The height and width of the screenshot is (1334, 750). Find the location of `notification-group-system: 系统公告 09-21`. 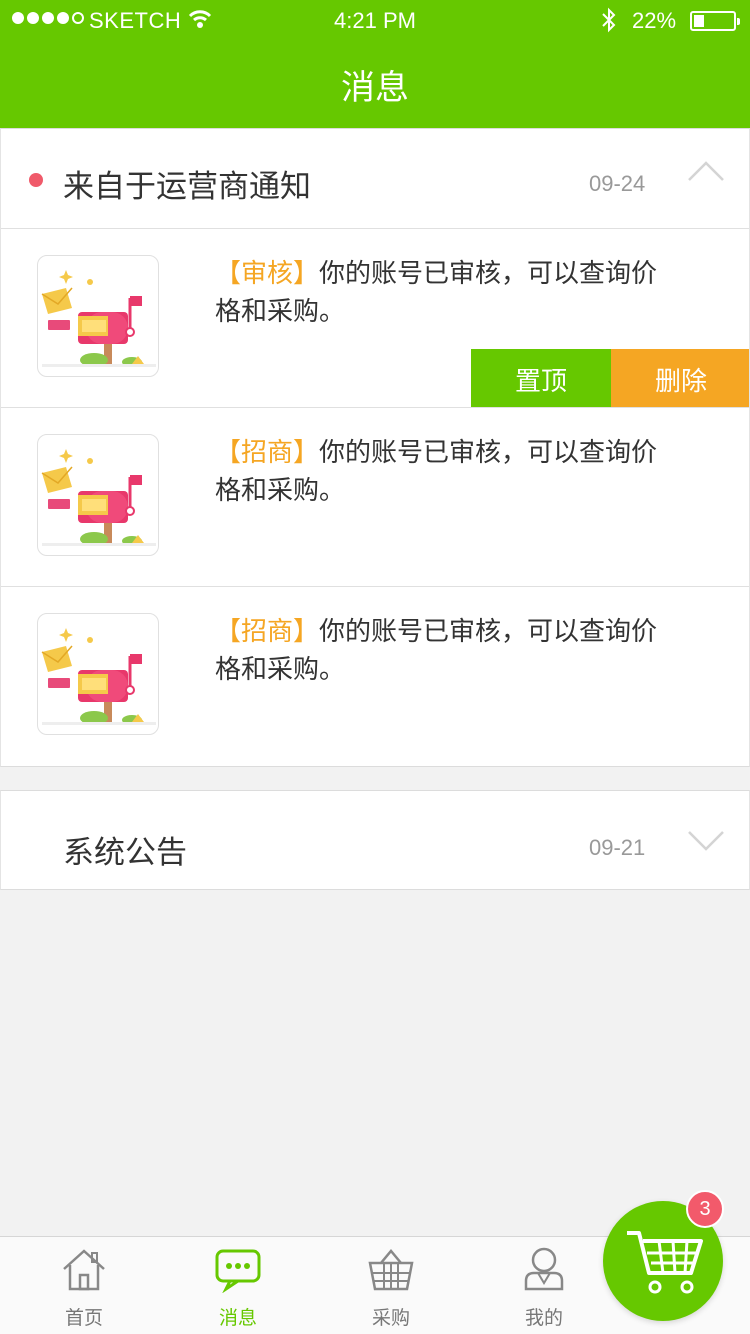

notification-group-system: 系统公告 09-21 is located at coordinates (375, 840).